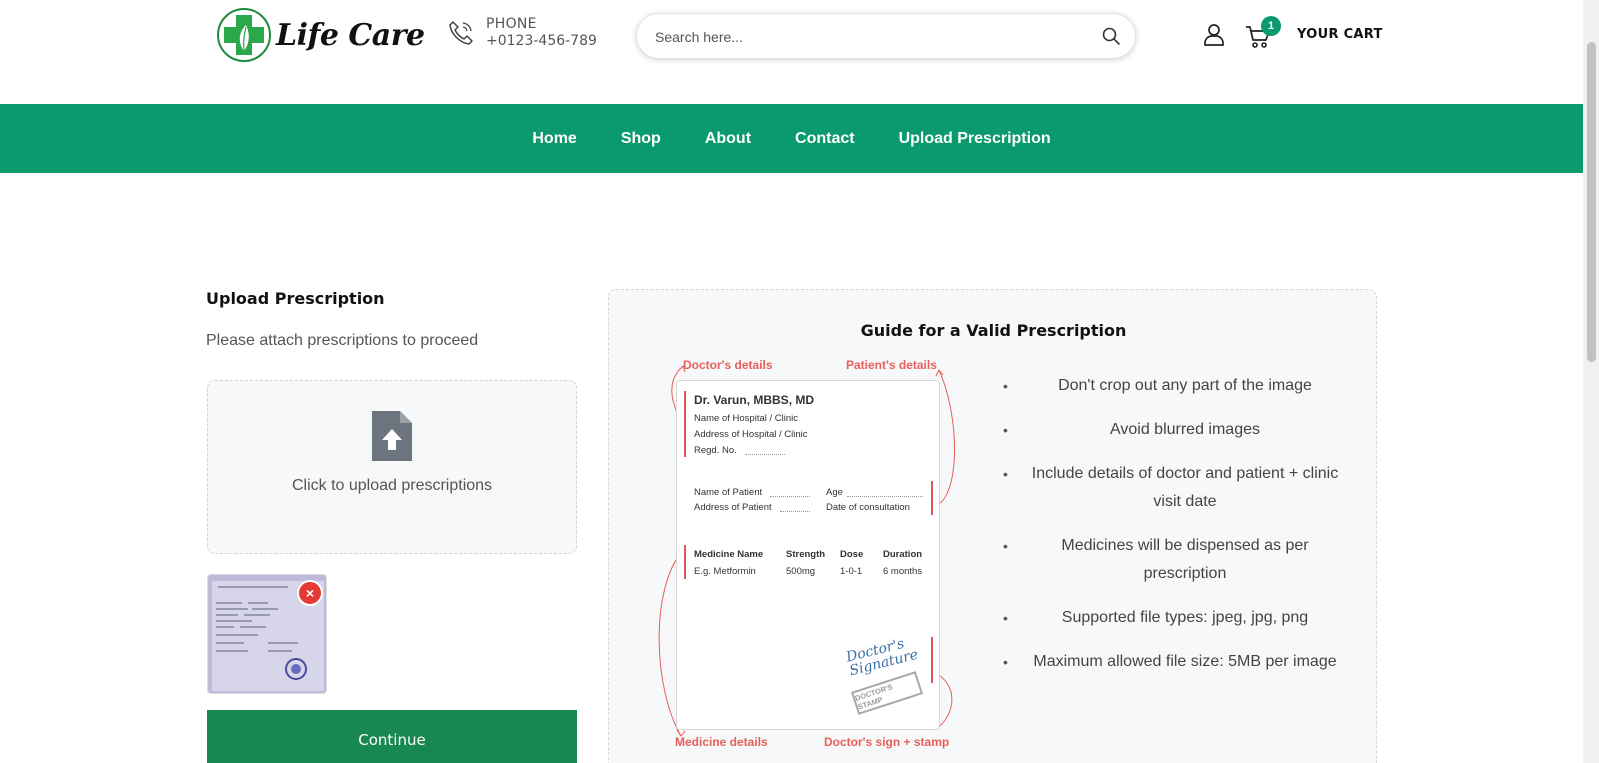  I want to click on sample-med-strength: 500mg, so click(801, 571).